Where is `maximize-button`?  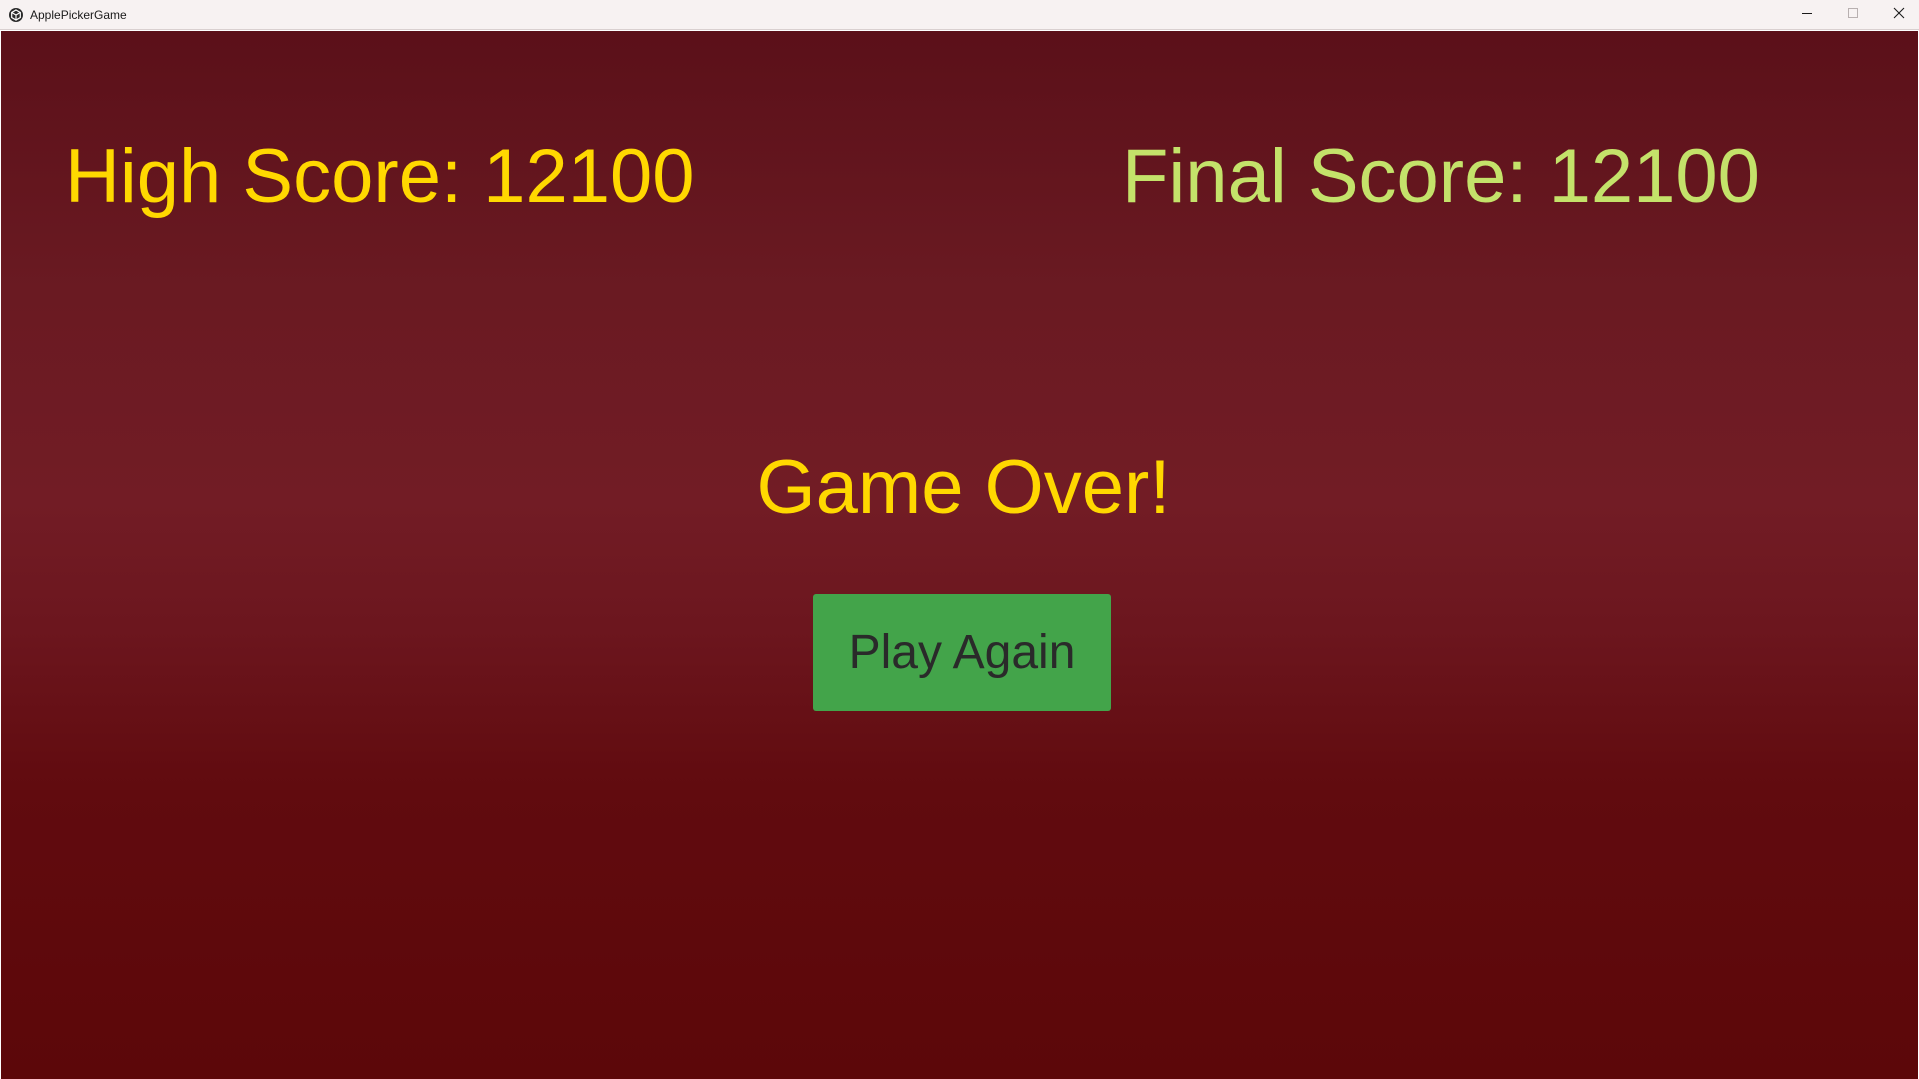
maximize-button is located at coordinates (1853, 15).